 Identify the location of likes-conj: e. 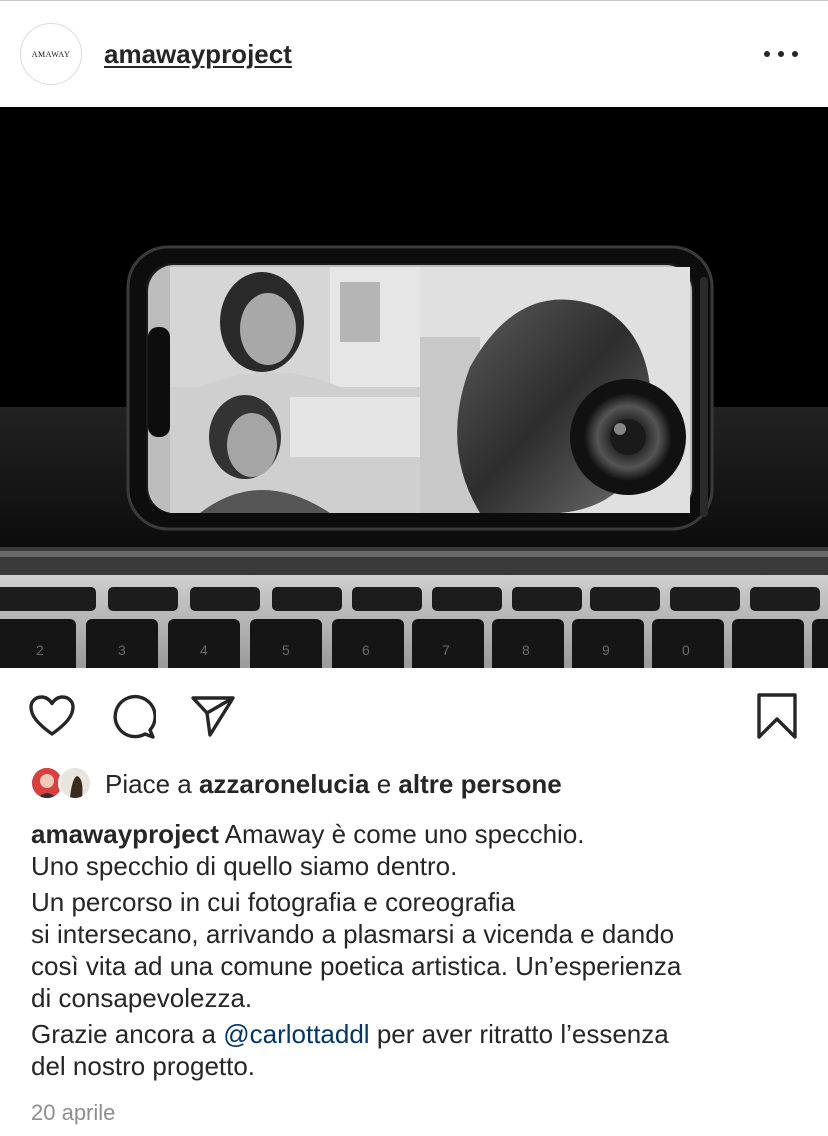
(384, 784).